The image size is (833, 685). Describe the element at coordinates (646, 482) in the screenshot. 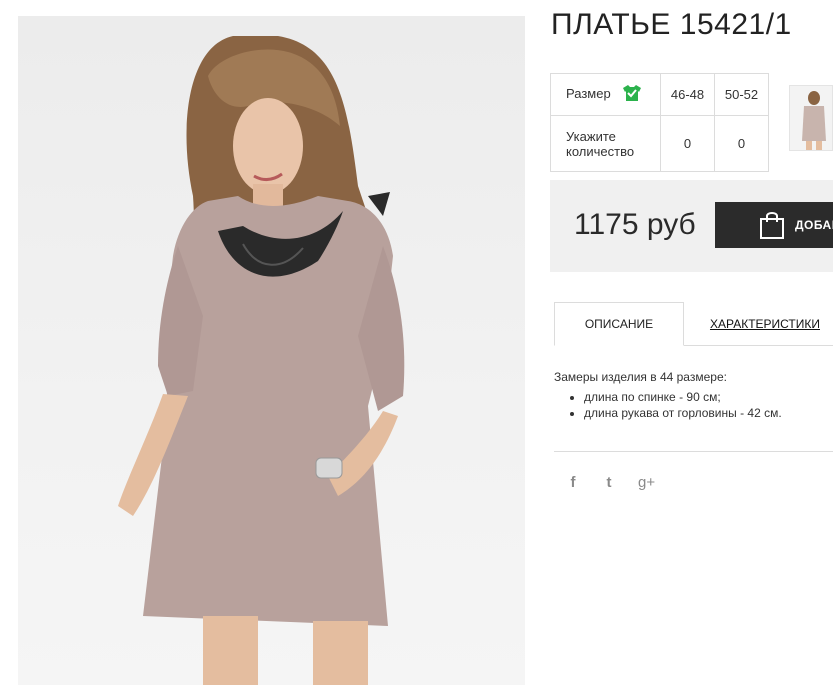

I see `google-plus-icon: g+` at that location.